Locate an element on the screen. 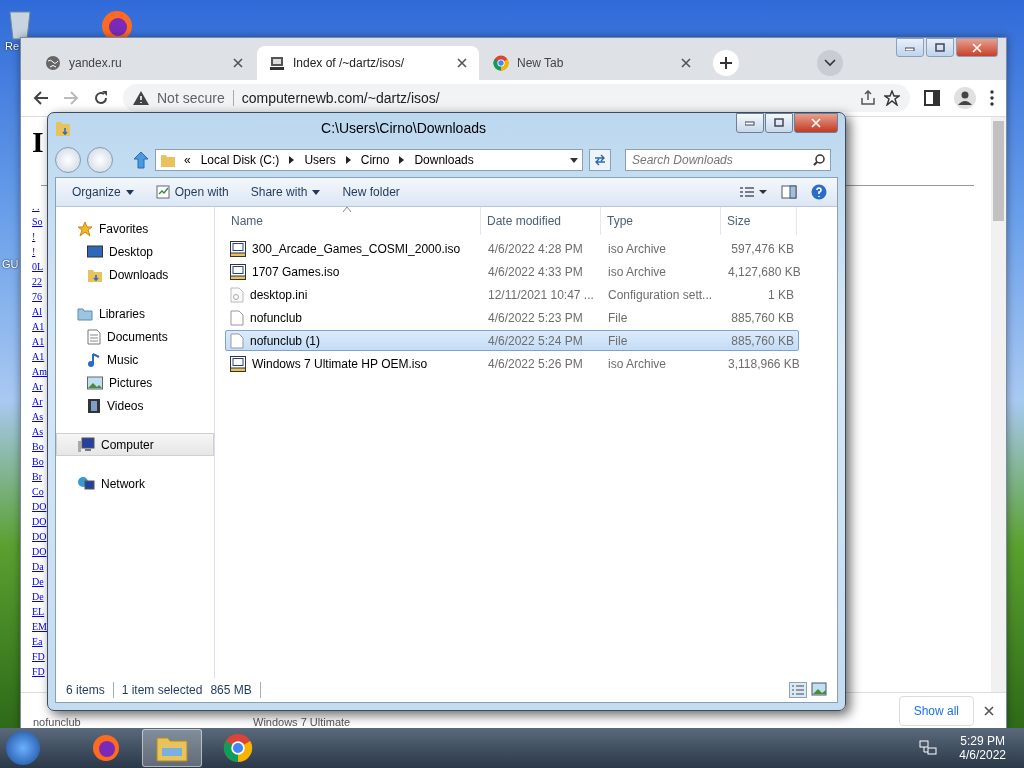  download-item: Windows 7 Ultimate is located at coordinates (358, 722).